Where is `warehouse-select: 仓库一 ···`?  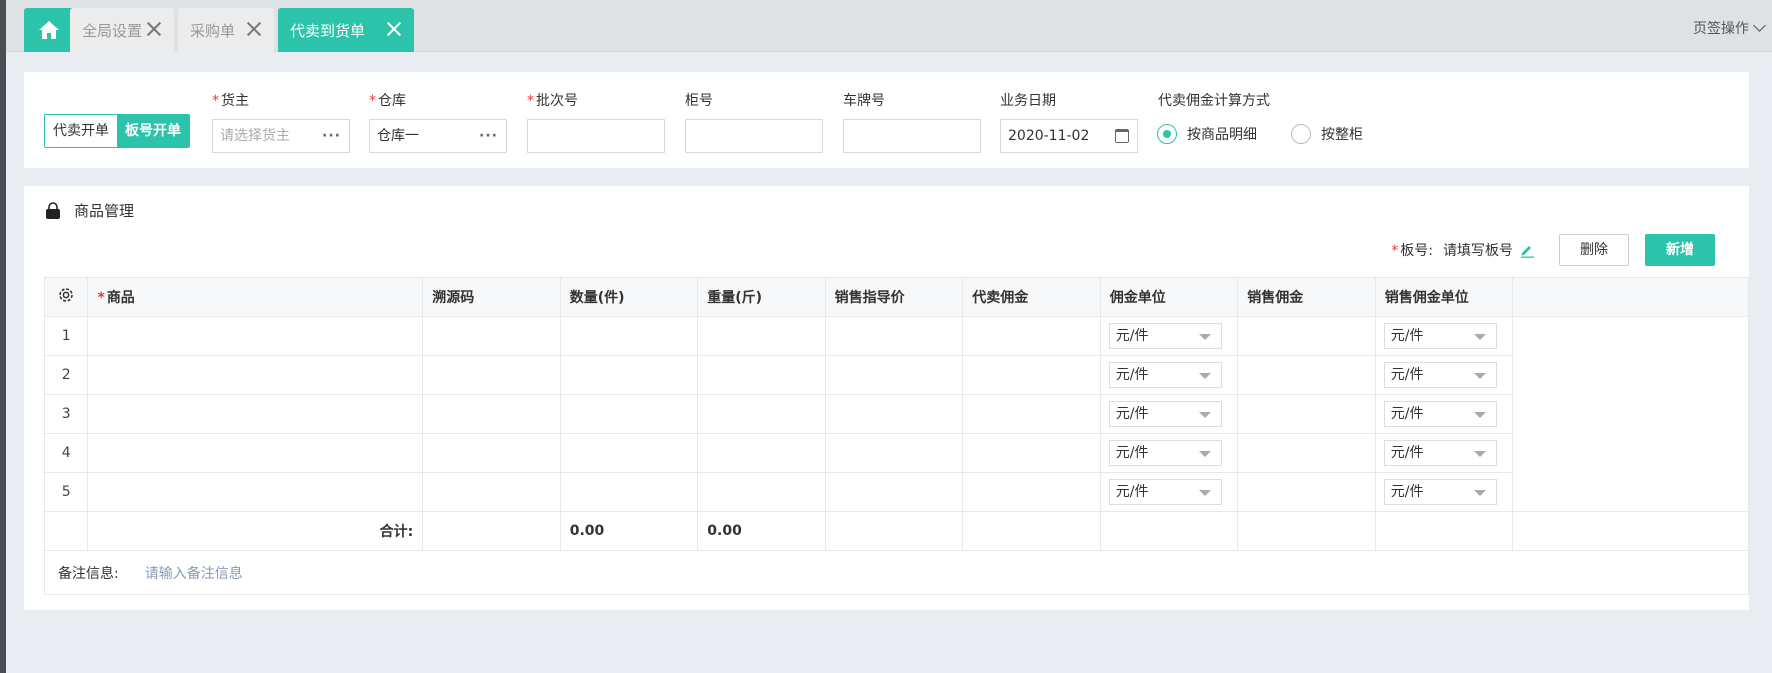
warehouse-select: 仓库一 ··· is located at coordinates (438, 136).